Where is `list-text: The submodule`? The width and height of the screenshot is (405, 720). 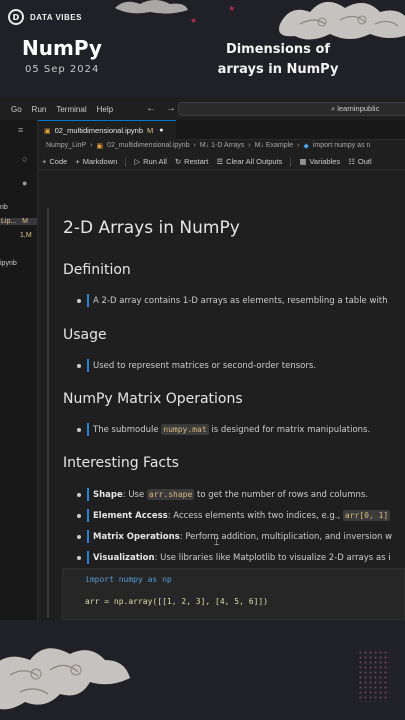
list-text: The submodule is located at coordinates (127, 429).